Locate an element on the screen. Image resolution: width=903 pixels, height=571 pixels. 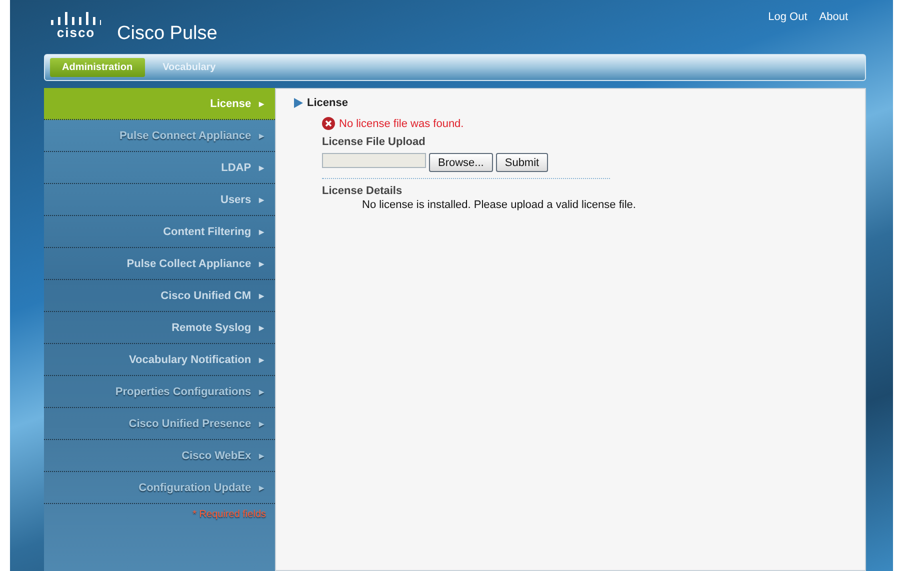
header-link: Log Out is located at coordinates (788, 17).